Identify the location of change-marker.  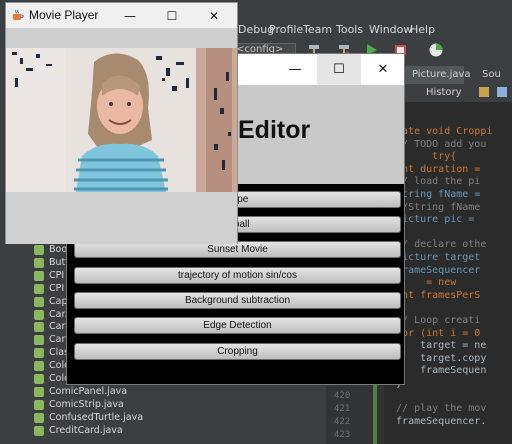
(375, 414).